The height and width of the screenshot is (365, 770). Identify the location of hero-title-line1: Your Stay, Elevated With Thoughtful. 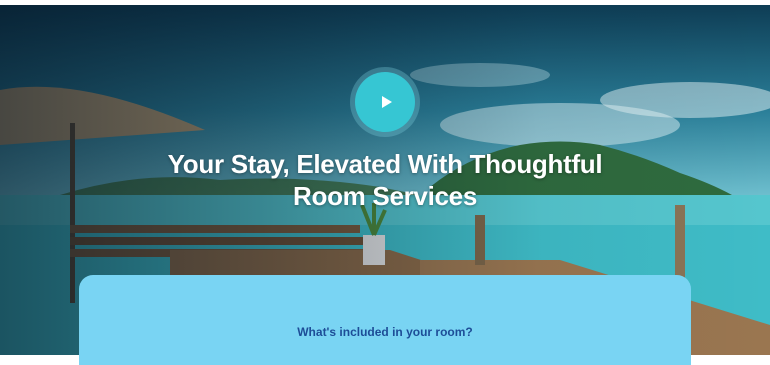
(385, 164).